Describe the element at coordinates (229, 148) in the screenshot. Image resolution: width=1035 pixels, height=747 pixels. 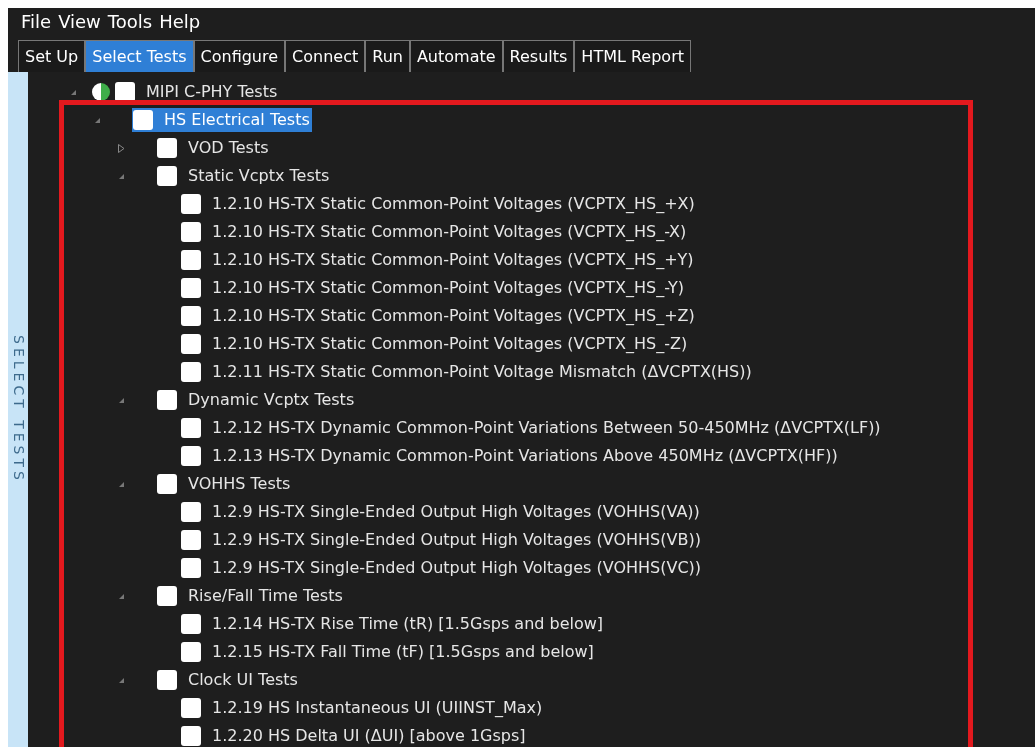
I see `tree-item-label: VOD Tests` at that location.